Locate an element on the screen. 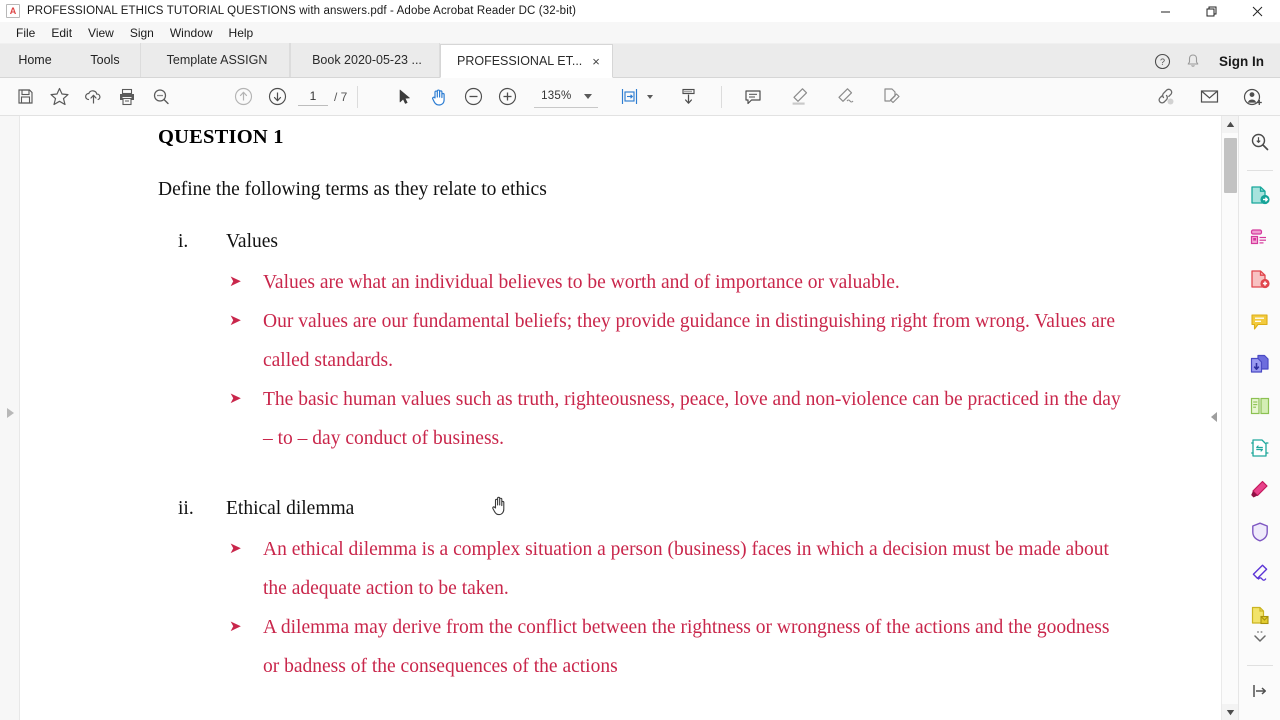 This screenshot has width=1280, height=720. toolbar-divider is located at coordinates (358, 96).